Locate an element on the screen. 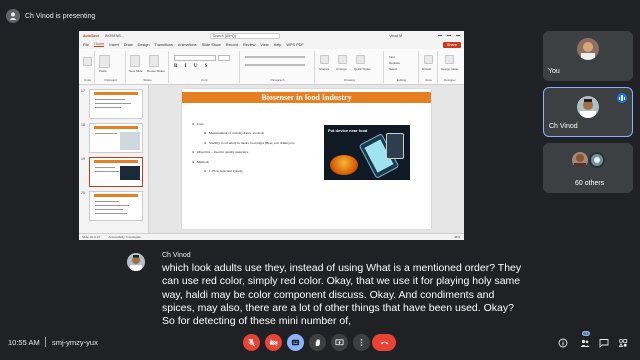  app-share-button: Share is located at coordinates (451, 44).